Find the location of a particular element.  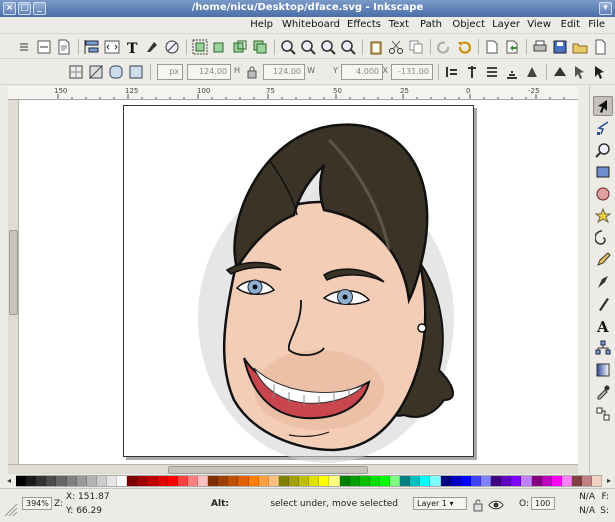

menu-effects: Effects is located at coordinates (364, 24).